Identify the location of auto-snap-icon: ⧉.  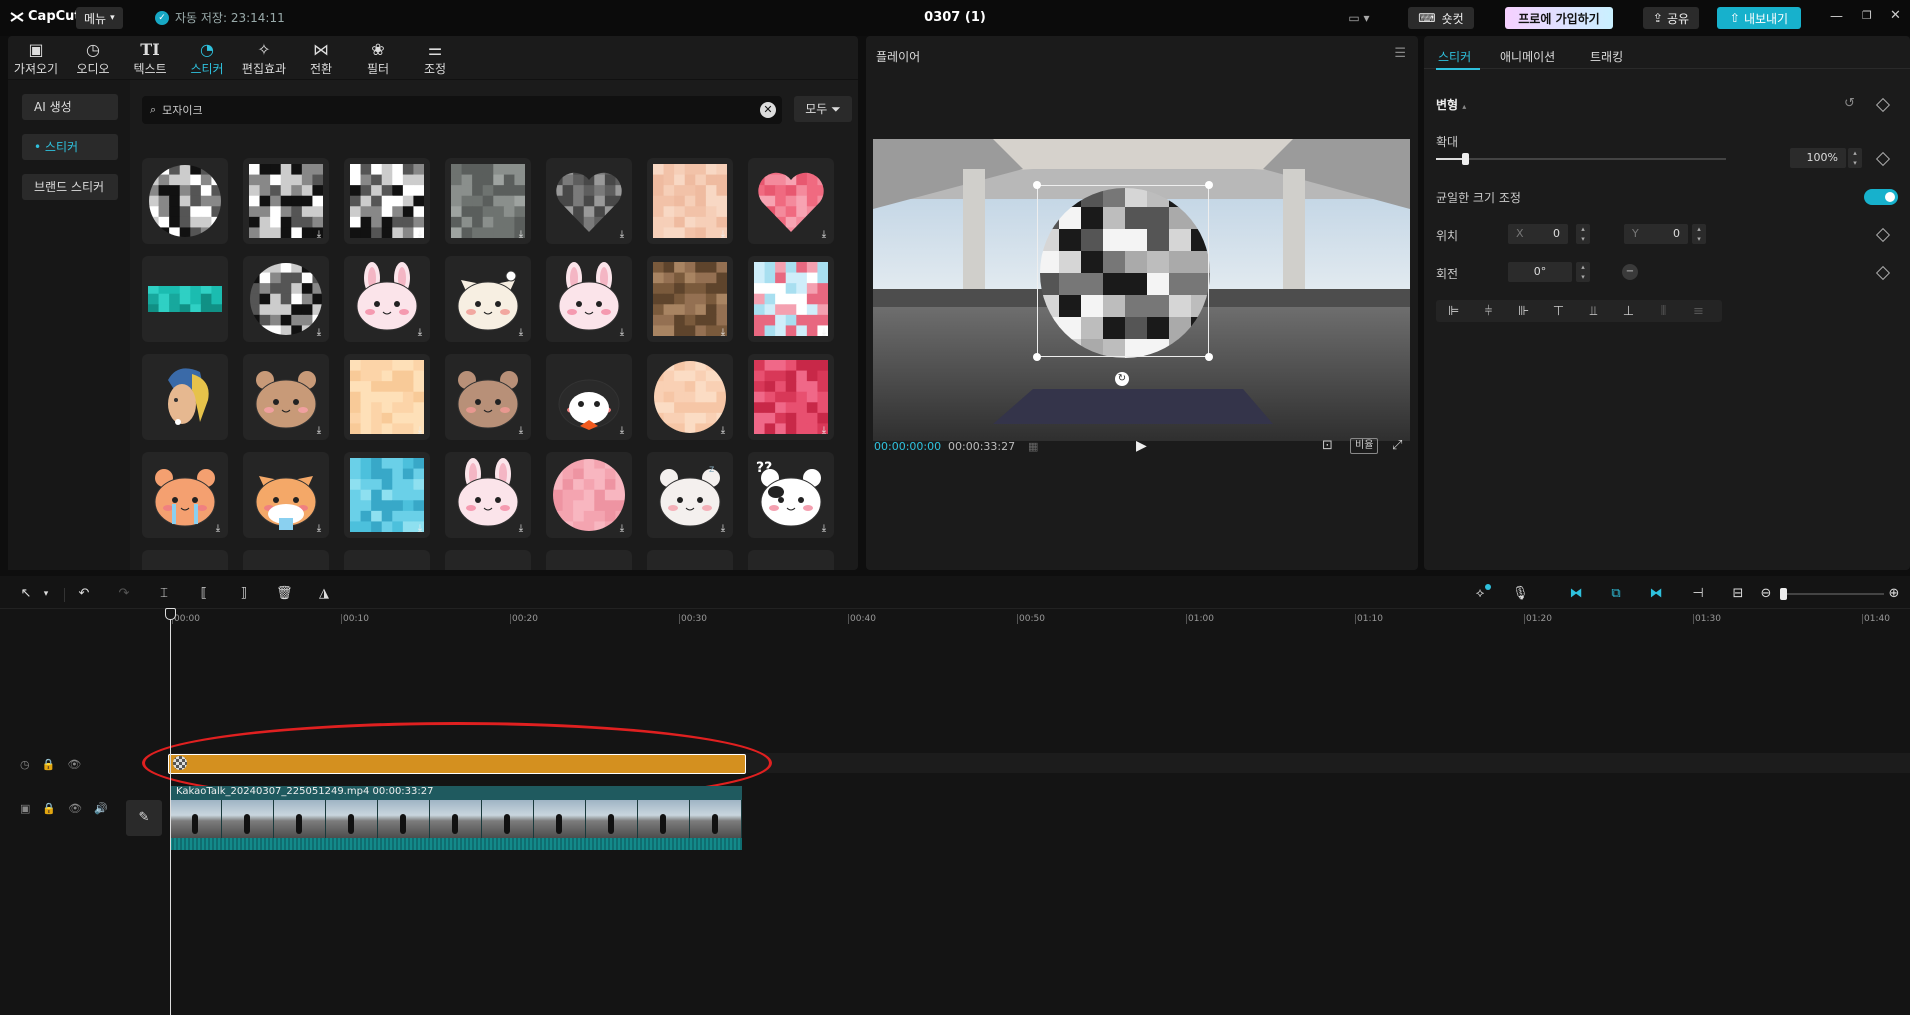
(1616, 594).